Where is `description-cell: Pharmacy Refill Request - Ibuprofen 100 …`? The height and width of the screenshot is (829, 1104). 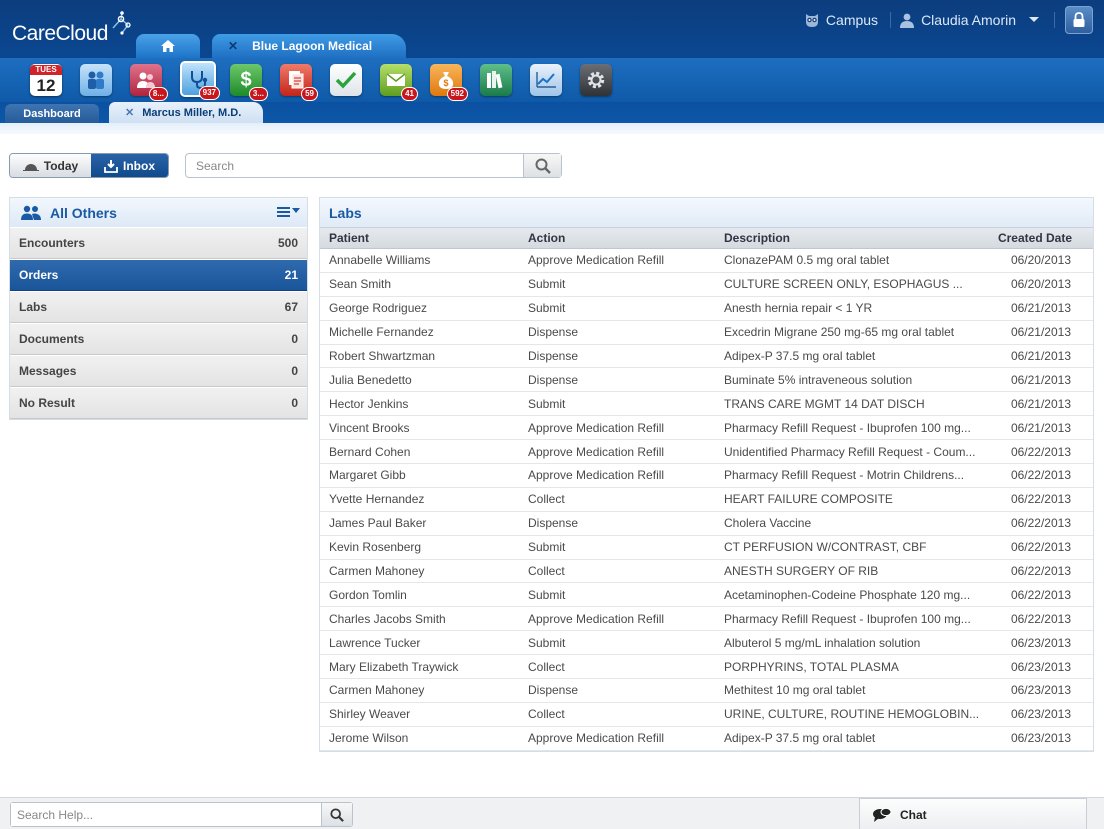
description-cell: Pharmacy Refill Request - Ibuprofen 100 … is located at coordinates (847, 618).